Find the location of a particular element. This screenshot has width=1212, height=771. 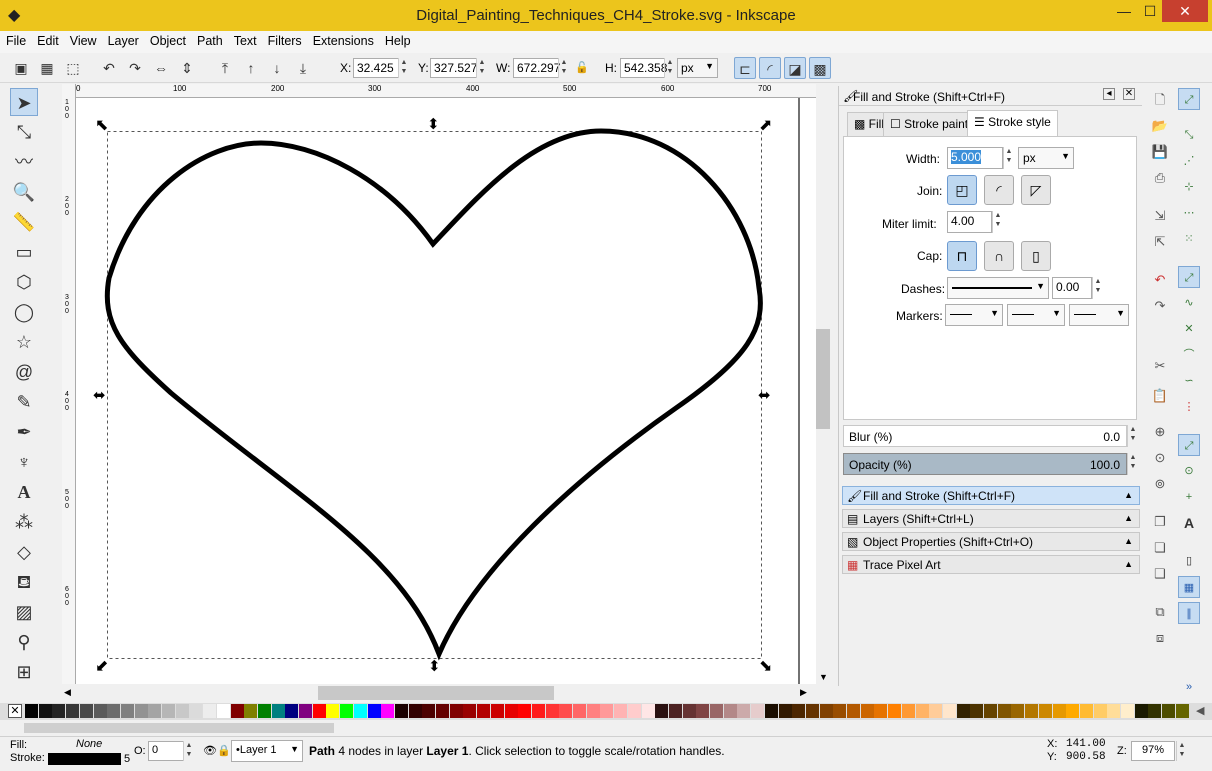

measure-tool-icon: 📏 is located at coordinates (24, 222).